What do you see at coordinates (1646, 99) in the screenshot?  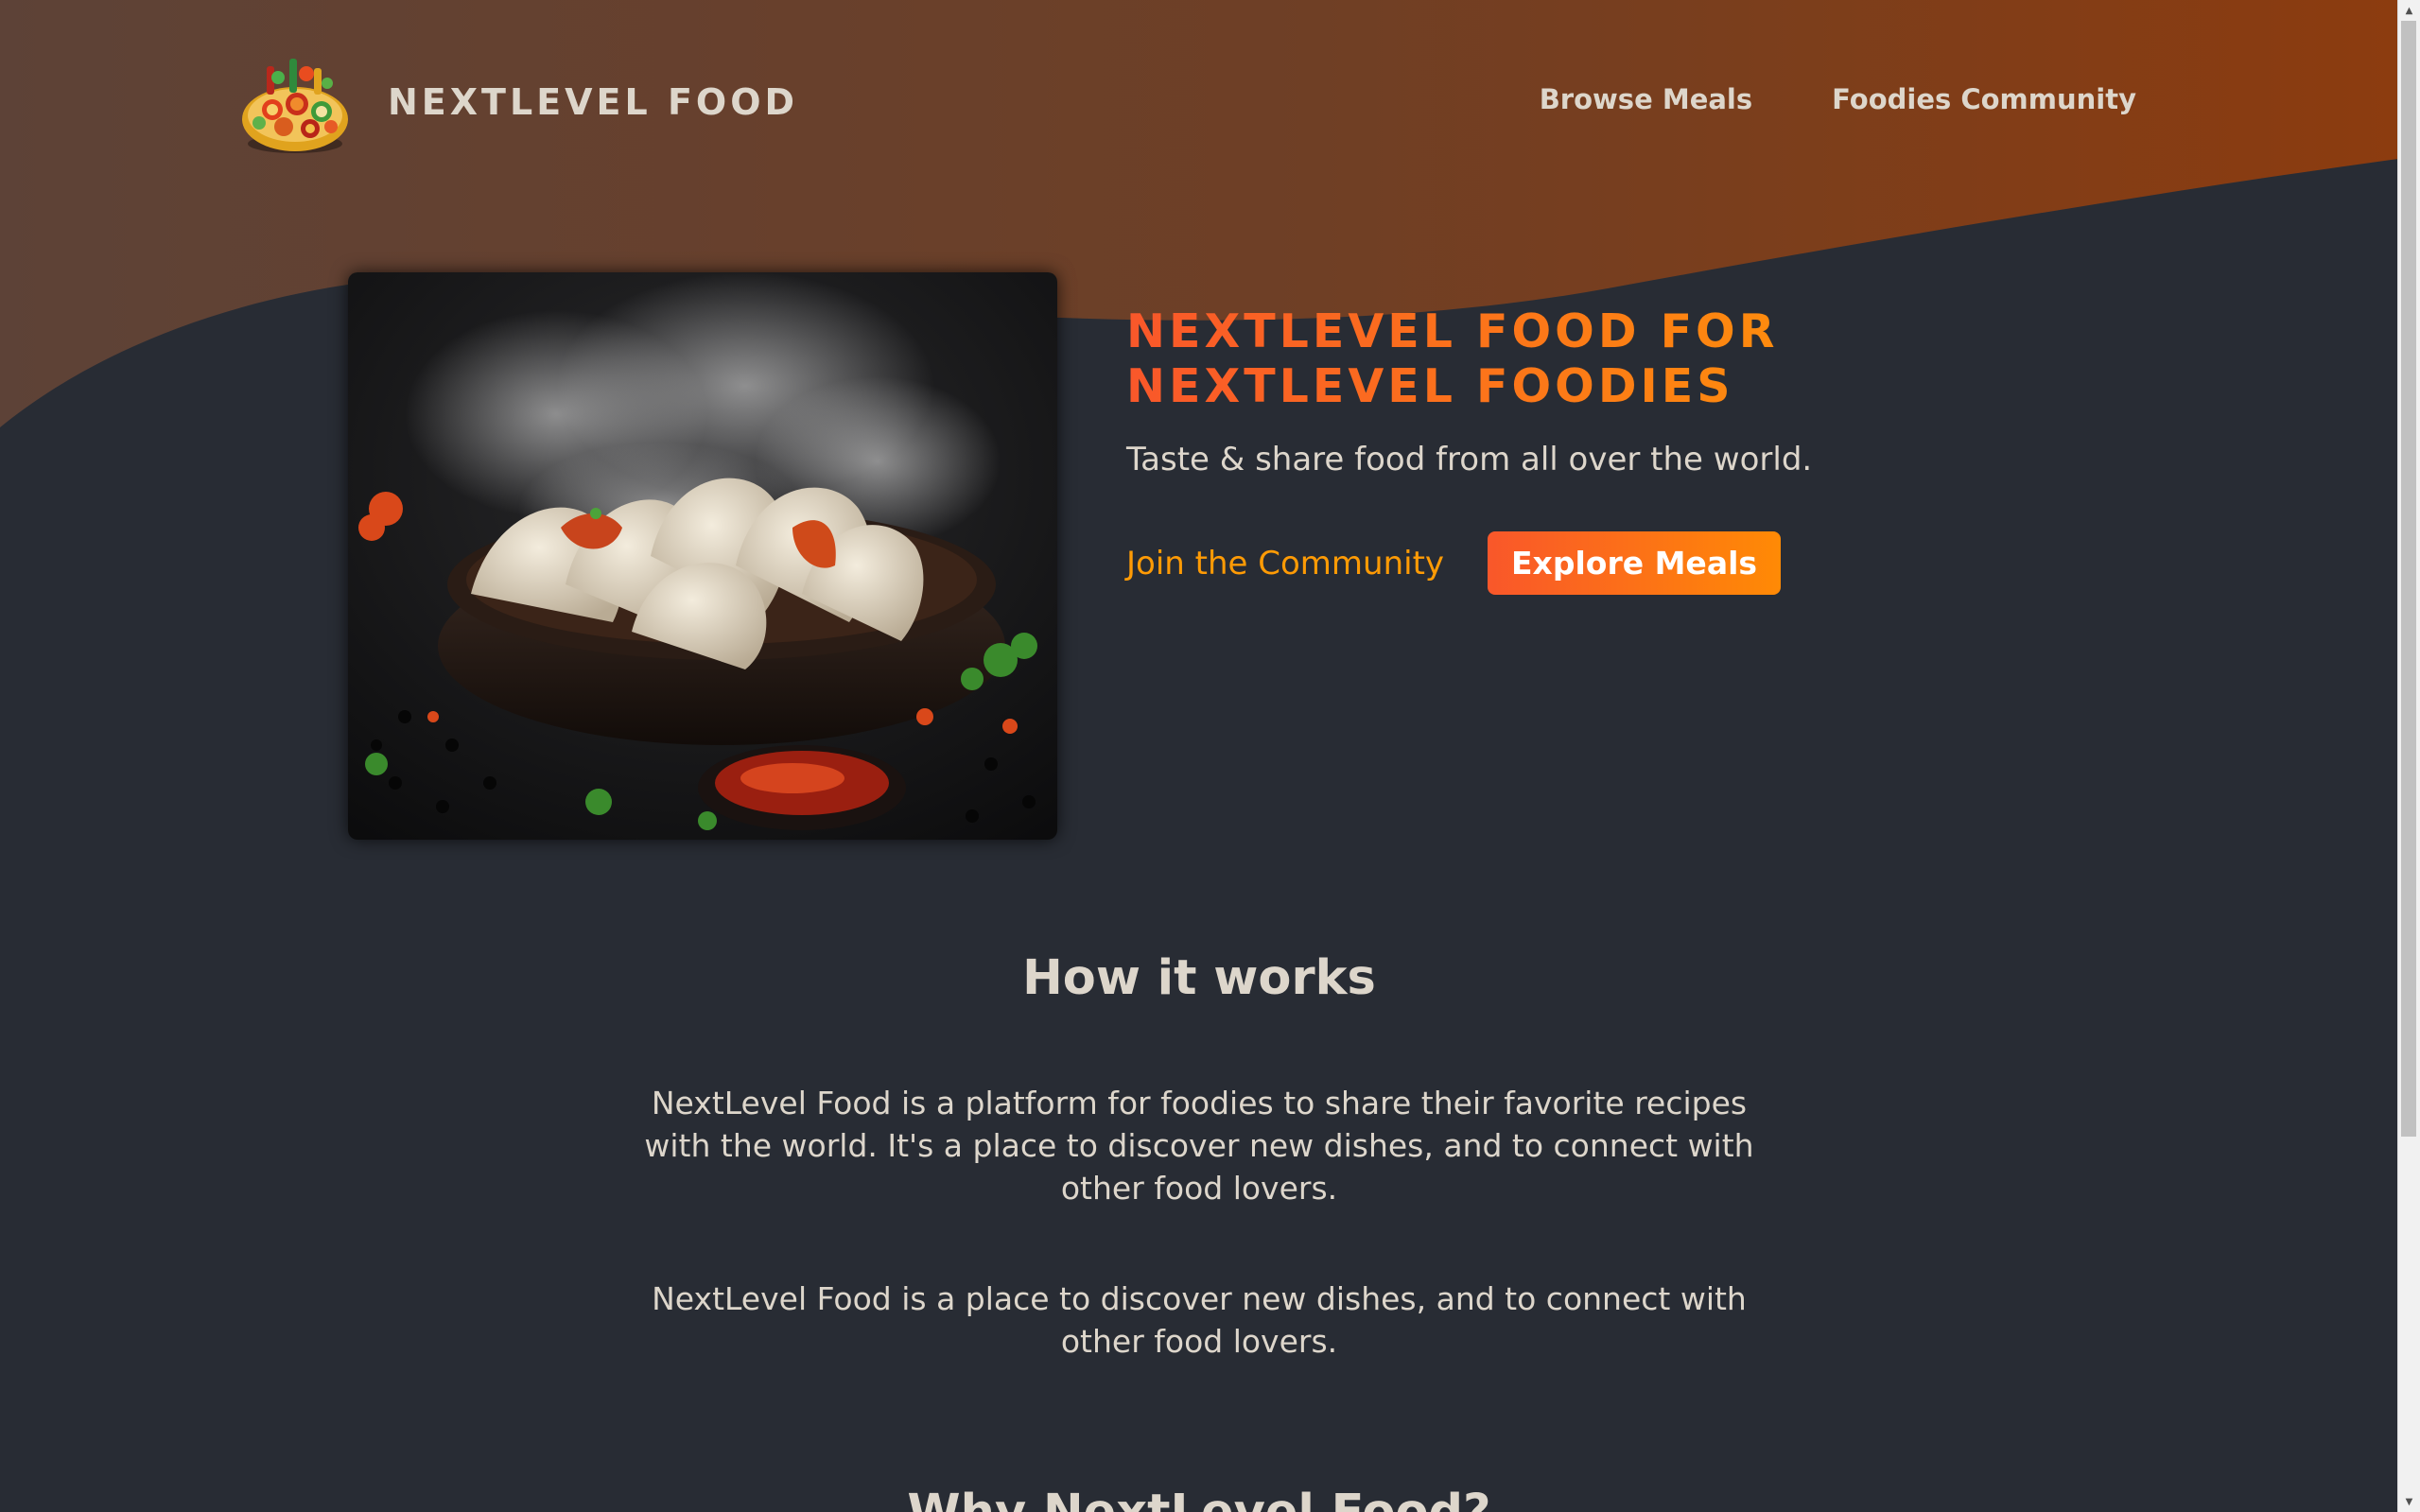 I see `nav-browse-meals: Browse Meals` at bounding box center [1646, 99].